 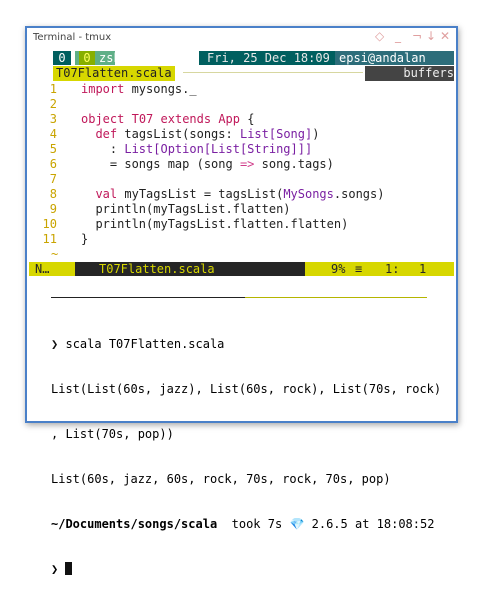 I want to click on code-text: println(myTagsList.flatten.flatten), so click(x=214, y=224).